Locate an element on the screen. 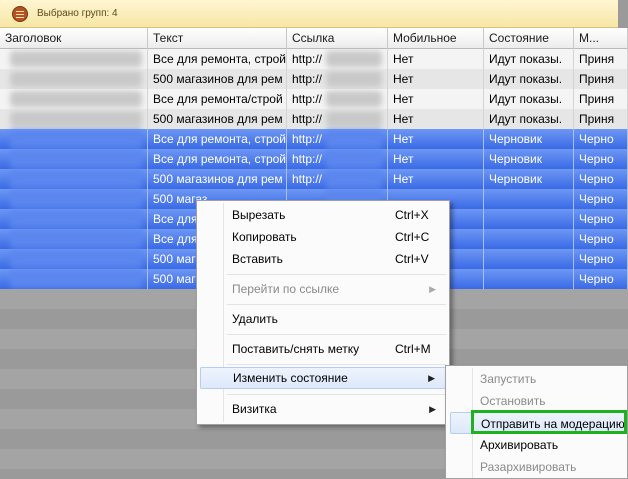 This screenshot has height=479, width=628. column-header-state: Состояние is located at coordinates (529, 38).